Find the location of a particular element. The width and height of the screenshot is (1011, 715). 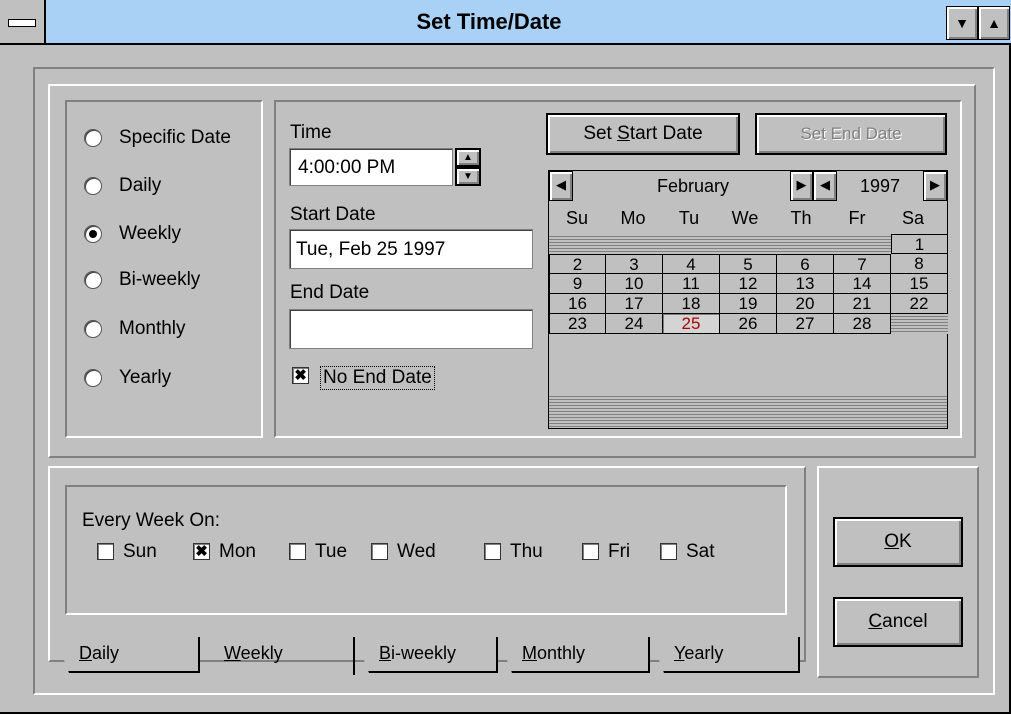

next-month-button: ▶ is located at coordinates (801, 186).